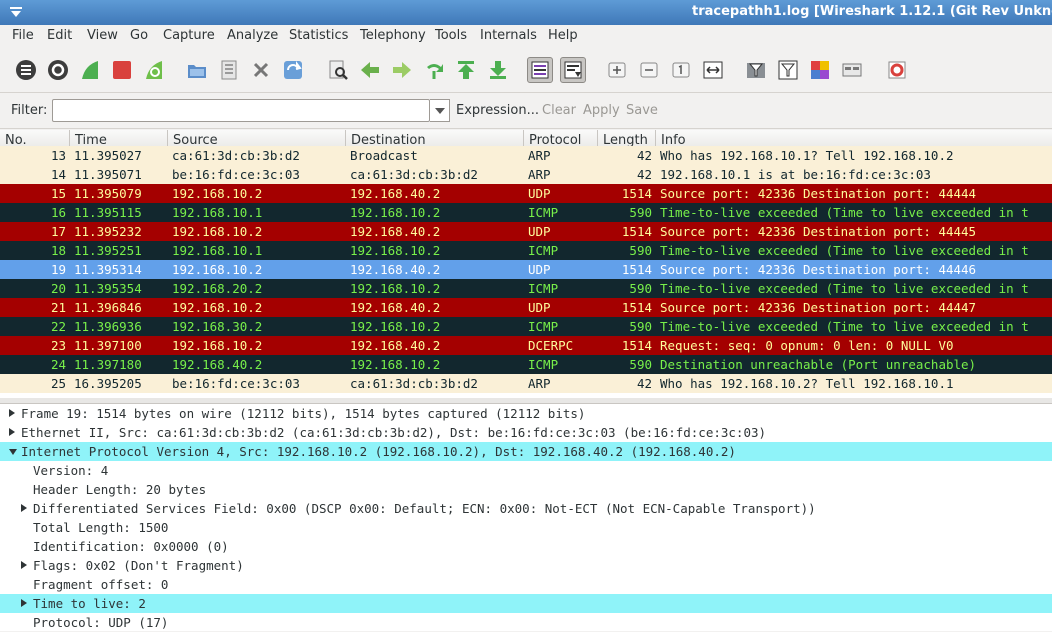 The height and width of the screenshot is (632, 1052). What do you see at coordinates (573, 70) in the screenshot?
I see `autoscroll-icon` at bounding box center [573, 70].